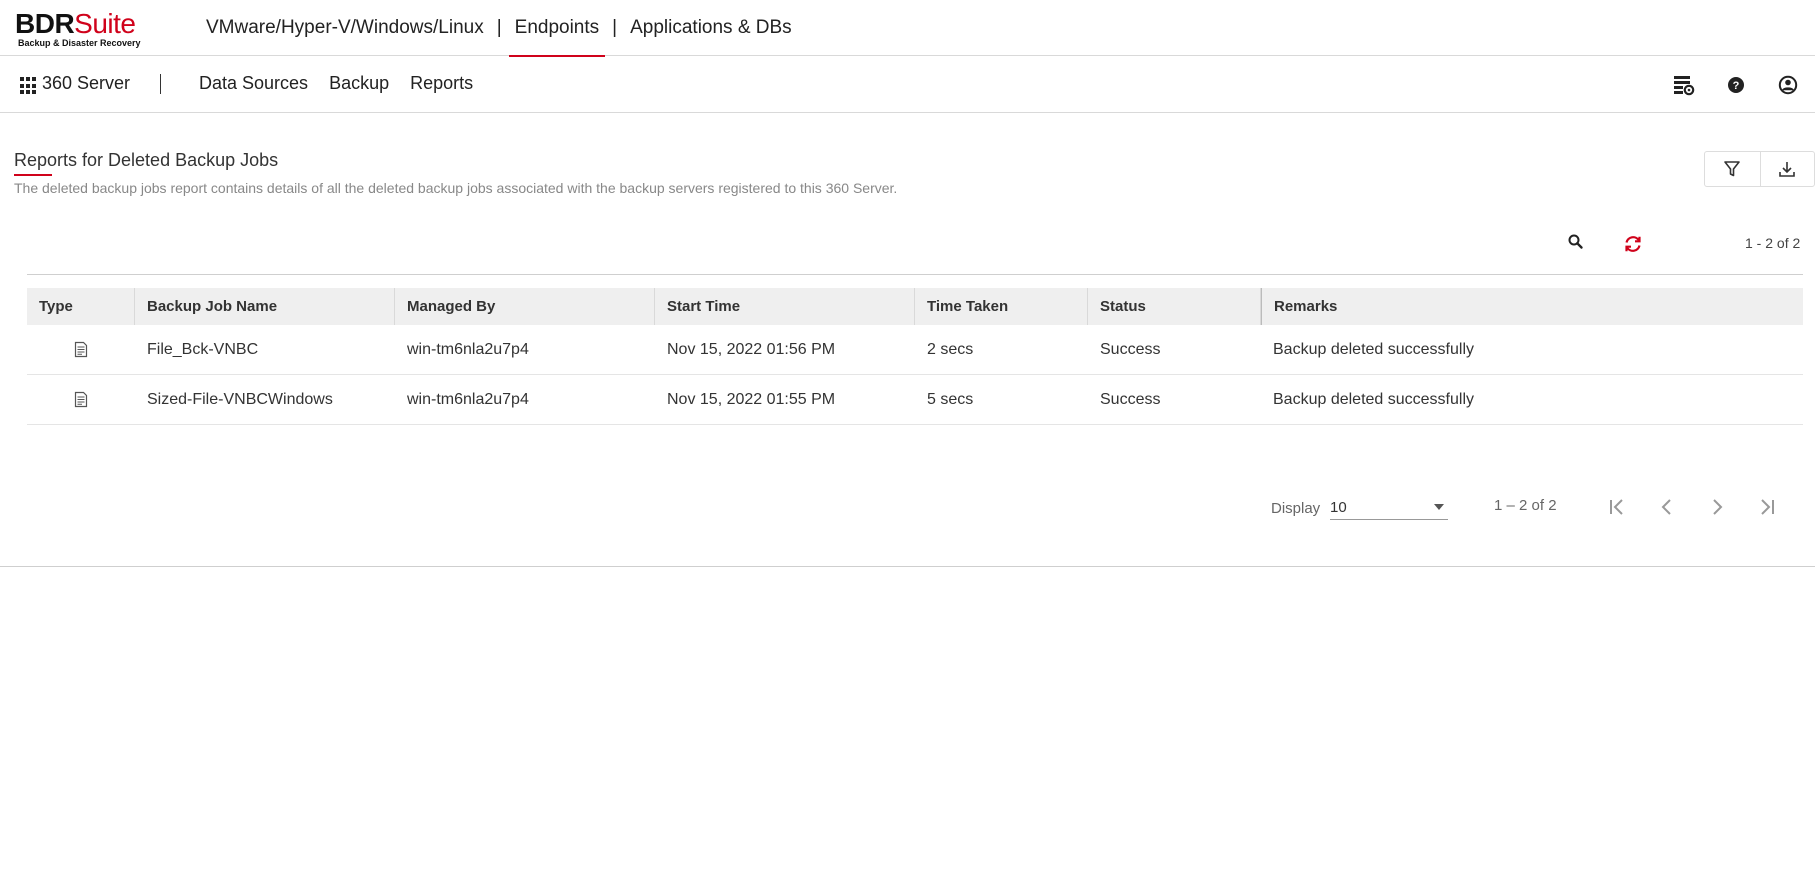 The height and width of the screenshot is (875, 1815). What do you see at coordinates (33, 175) in the screenshot?
I see `title-accent` at bounding box center [33, 175].